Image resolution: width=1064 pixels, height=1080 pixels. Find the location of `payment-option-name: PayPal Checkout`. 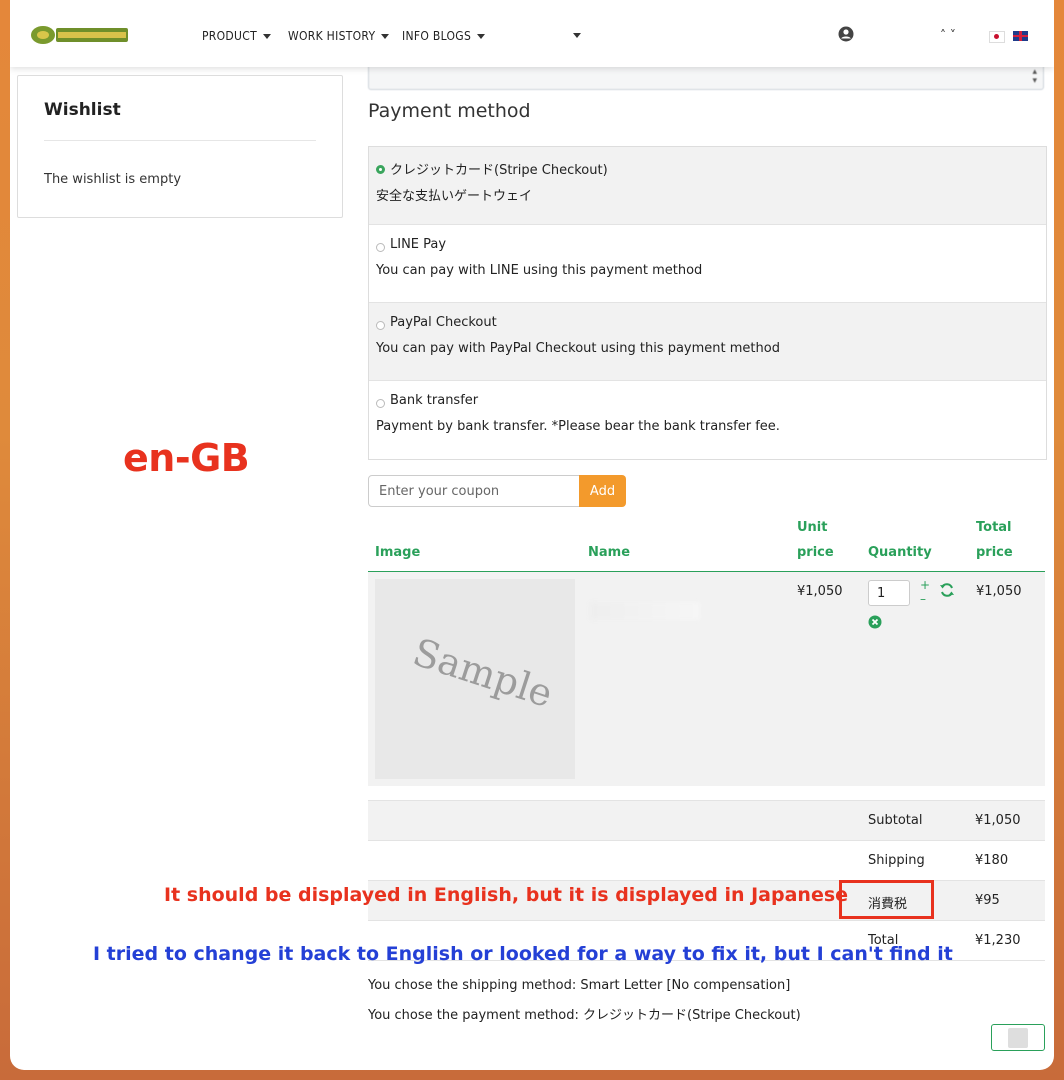

payment-option-name: PayPal Checkout is located at coordinates (443, 322).